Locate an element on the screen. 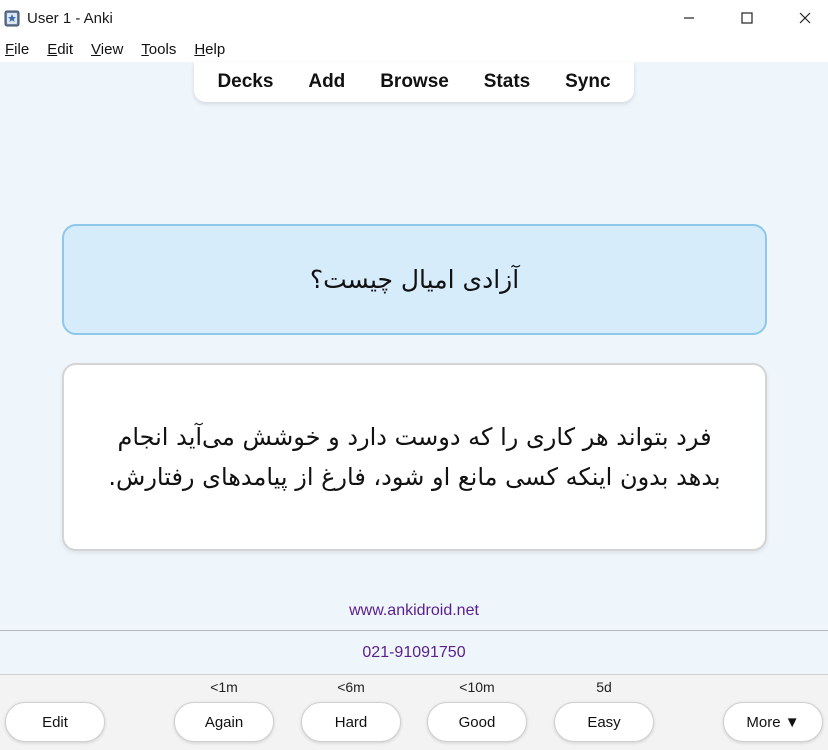 This screenshot has height=750, width=828. menu-edit-mnemonic: E is located at coordinates (52, 49).